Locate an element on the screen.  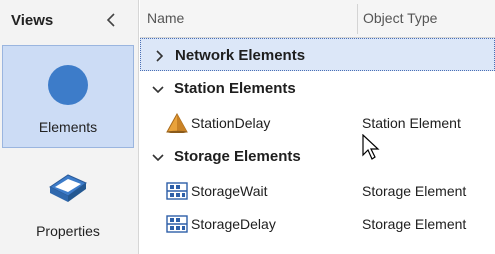
chevron-right-icon is located at coordinates (159, 56).